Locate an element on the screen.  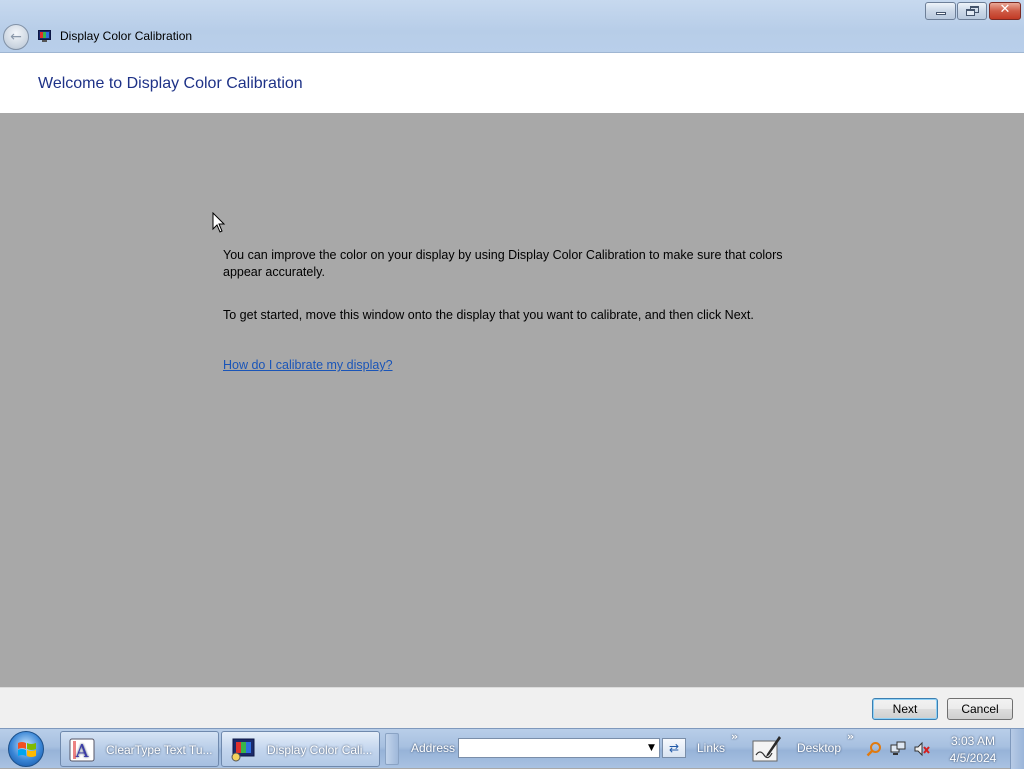
restore-icon-front is located at coordinates (970, 12).